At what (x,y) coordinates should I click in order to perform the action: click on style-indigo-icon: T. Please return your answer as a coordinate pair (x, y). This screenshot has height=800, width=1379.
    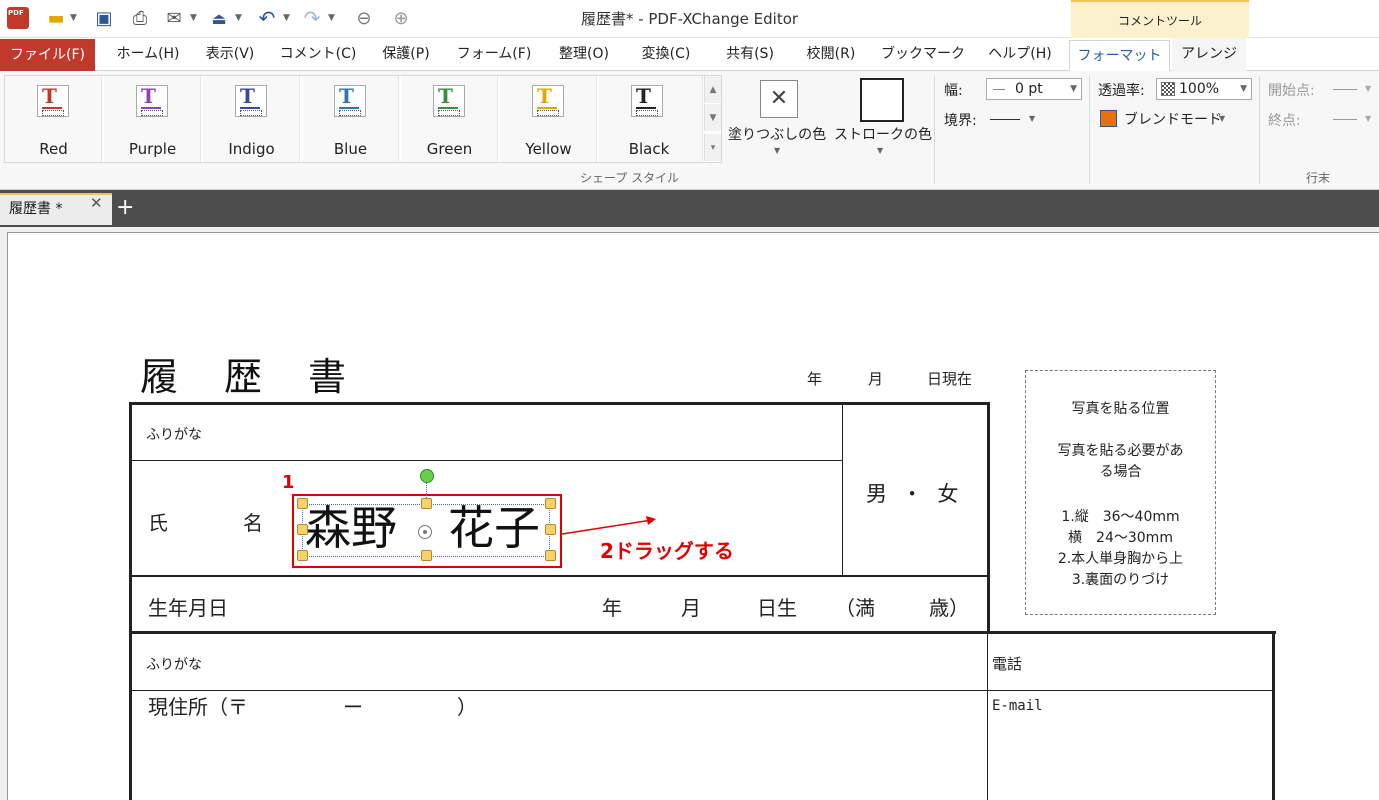
    Looking at the image, I should click on (251, 101).